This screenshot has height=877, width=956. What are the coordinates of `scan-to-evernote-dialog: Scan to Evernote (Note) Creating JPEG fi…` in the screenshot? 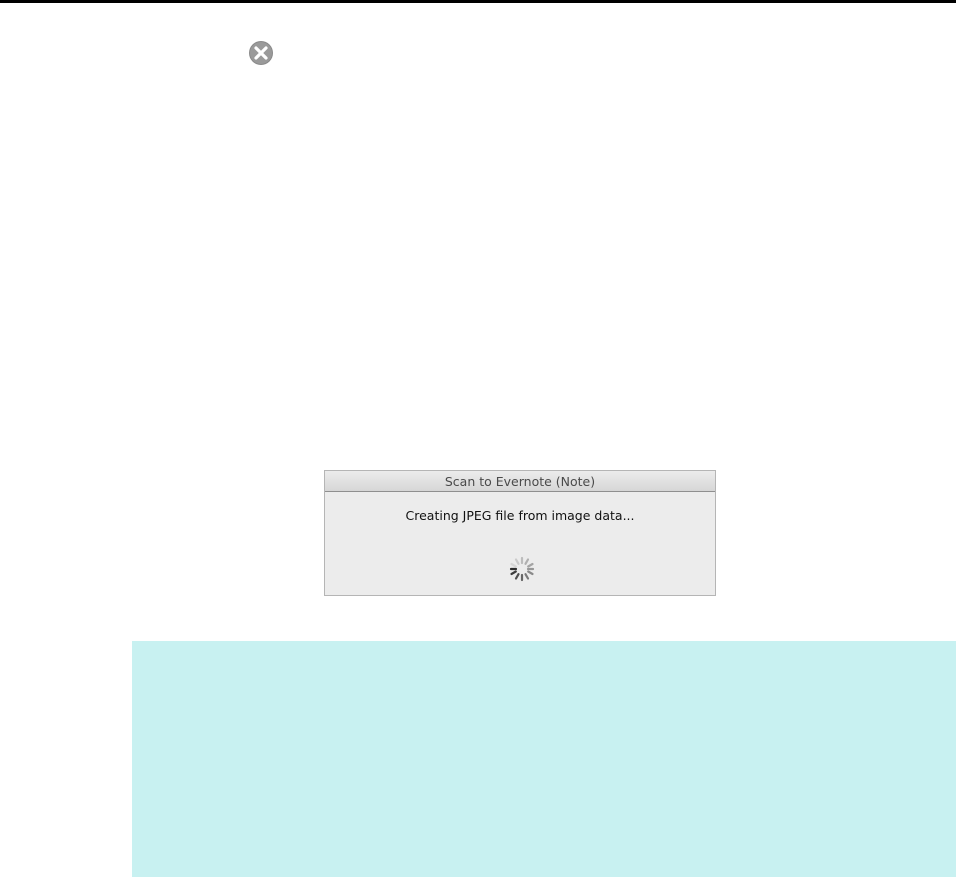 It's located at (520, 533).